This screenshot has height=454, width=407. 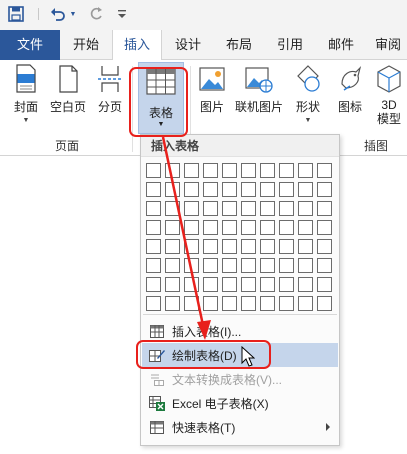 I want to click on blank-page-button: 空白页, so click(x=68, y=89).